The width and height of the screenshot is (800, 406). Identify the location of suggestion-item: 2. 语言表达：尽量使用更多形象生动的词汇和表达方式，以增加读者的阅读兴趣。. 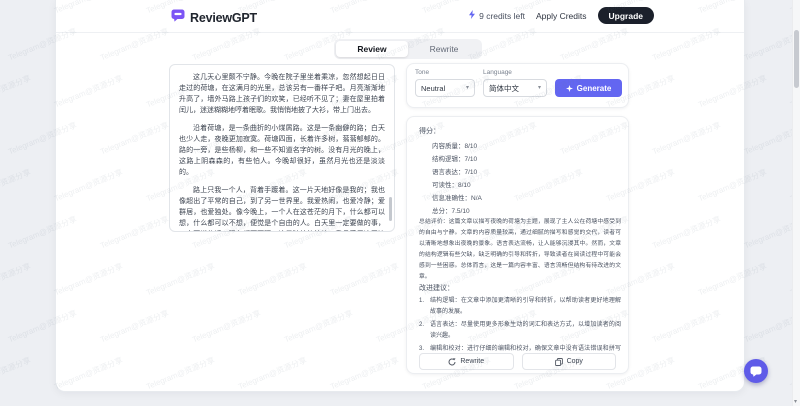
(520, 330).